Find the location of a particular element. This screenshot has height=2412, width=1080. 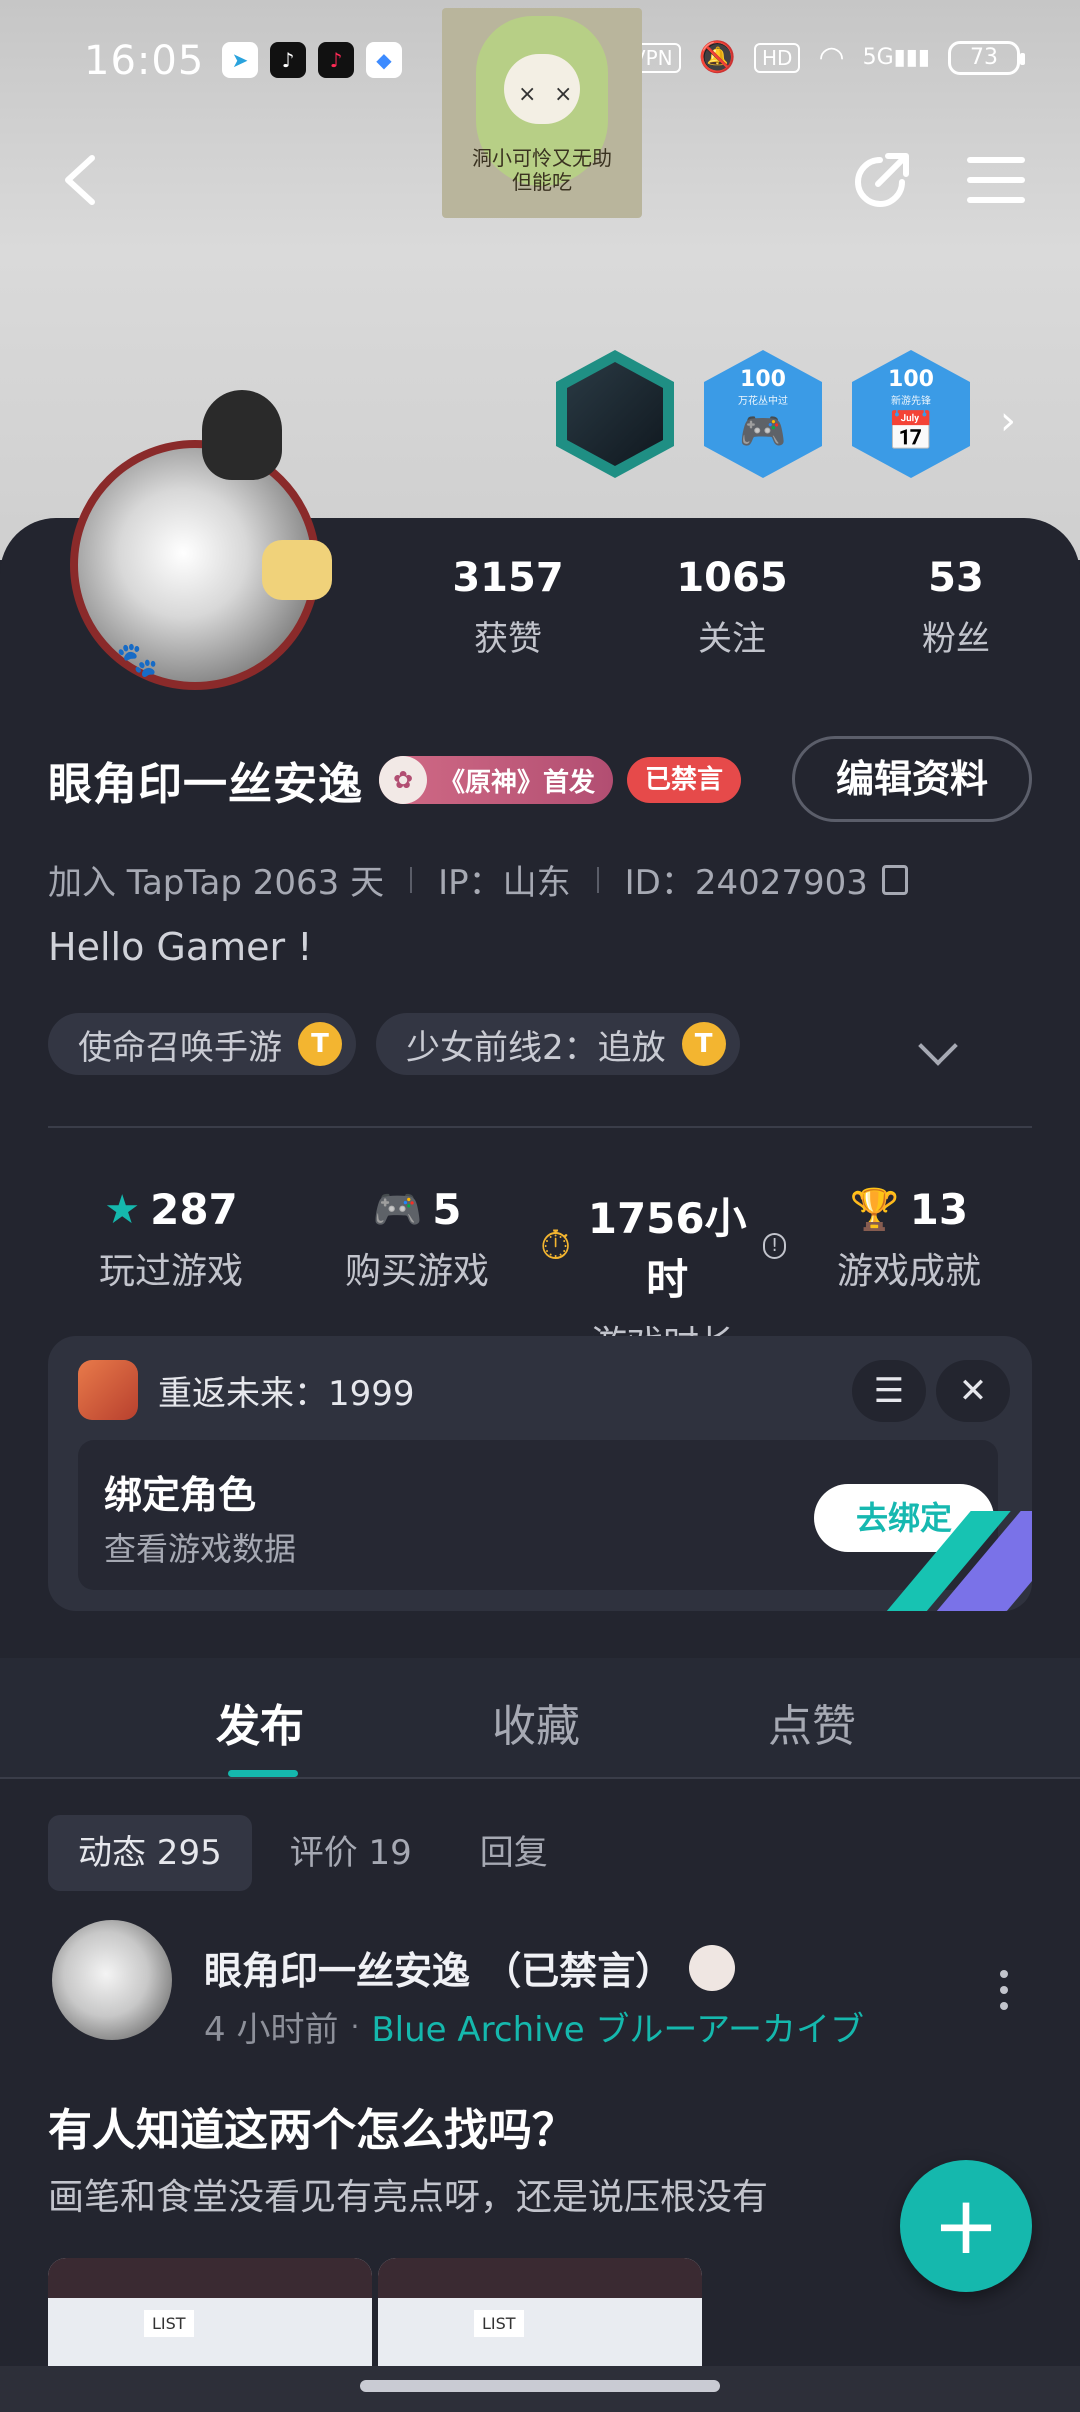

badge-number: 100 is located at coordinates (911, 379).